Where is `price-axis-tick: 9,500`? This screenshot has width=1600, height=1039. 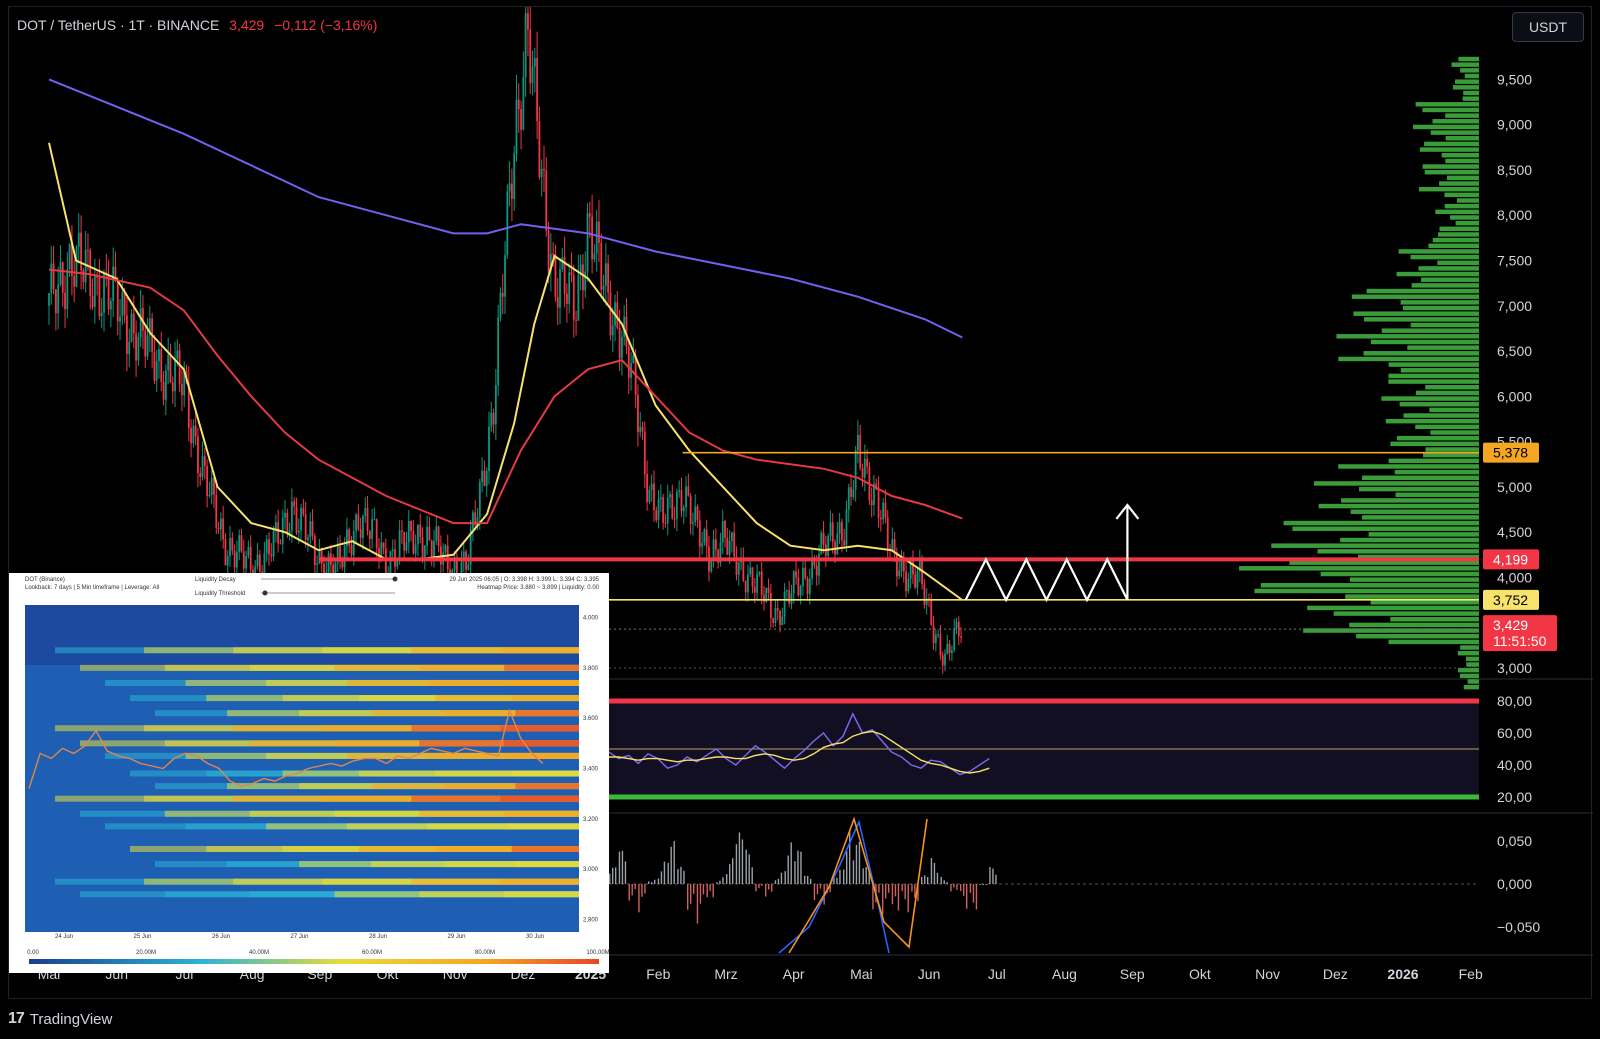 price-axis-tick: 9,500 is located at coordinates (1514, 79).